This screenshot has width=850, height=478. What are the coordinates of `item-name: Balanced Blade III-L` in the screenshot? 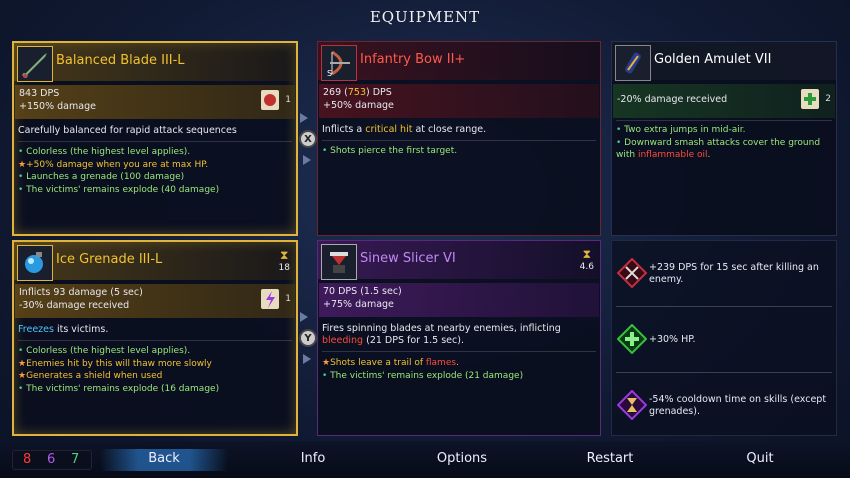 It's located at (120, 60).